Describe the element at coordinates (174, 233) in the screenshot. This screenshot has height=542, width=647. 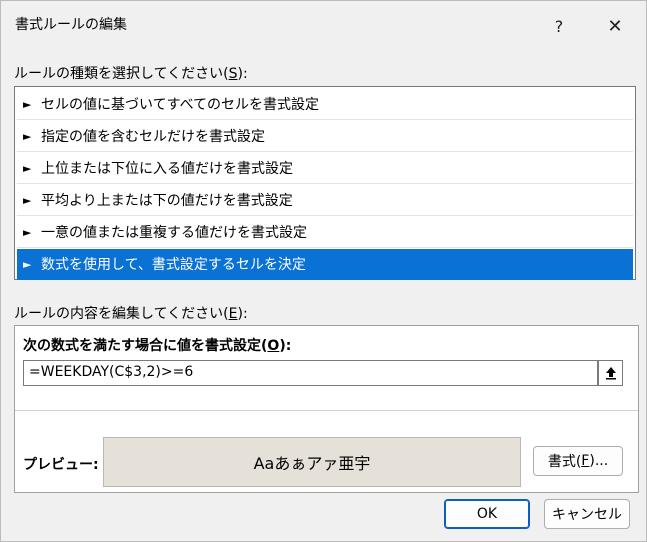
I see `rule-type-item-label: 一意の値または重複する値だけを書式設定` at that location.